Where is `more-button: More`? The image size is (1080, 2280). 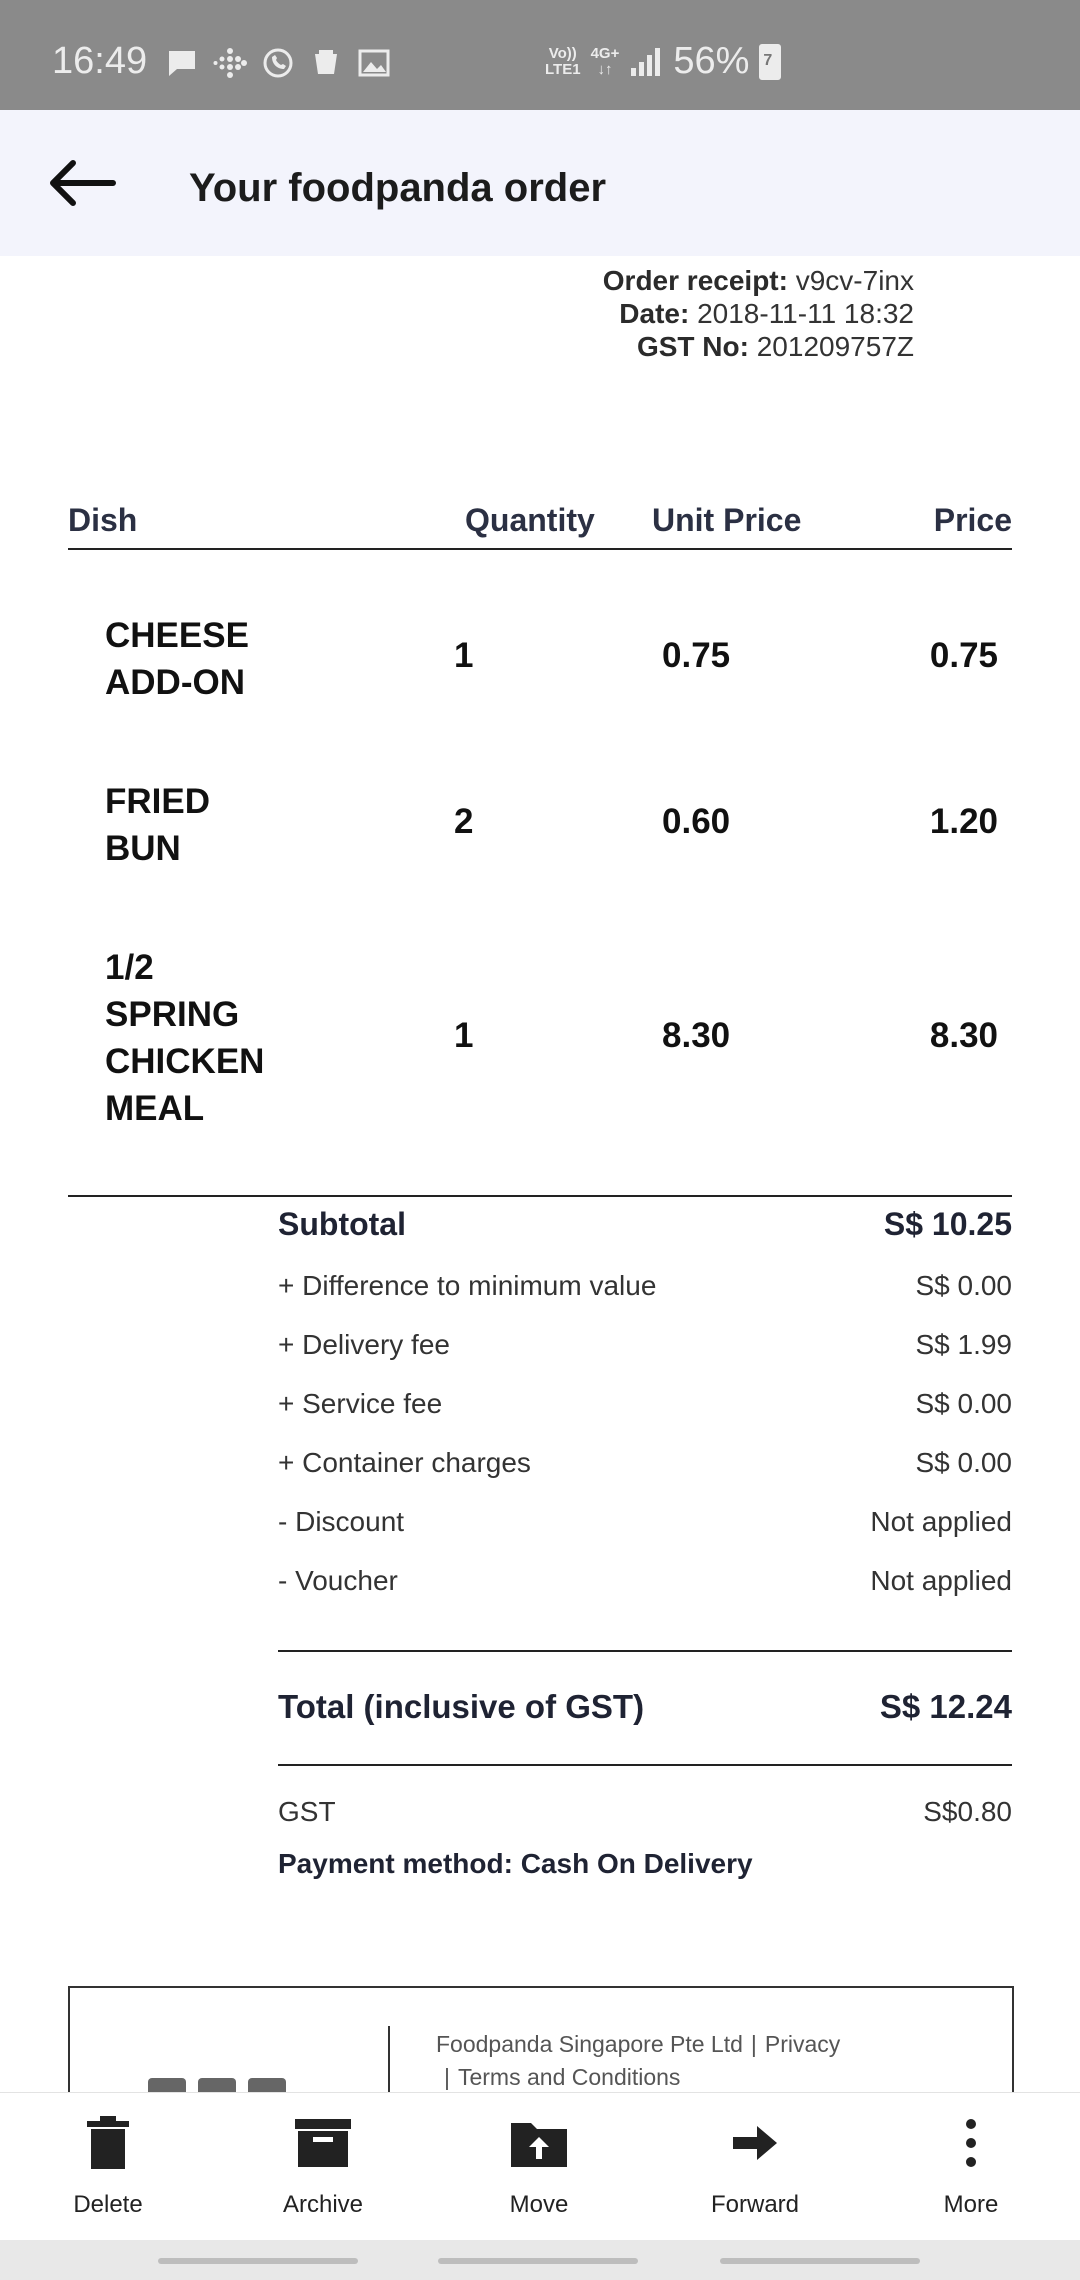
more-button: More is located at coordinates (971, 2166).